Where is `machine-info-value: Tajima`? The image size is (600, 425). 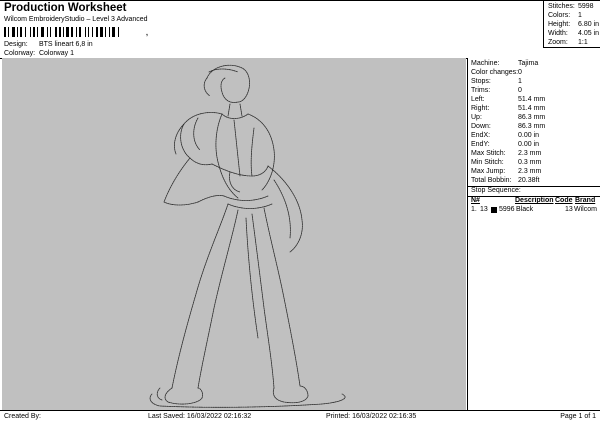
machine-info-value: Tajima is located at coordinates (528, 63).